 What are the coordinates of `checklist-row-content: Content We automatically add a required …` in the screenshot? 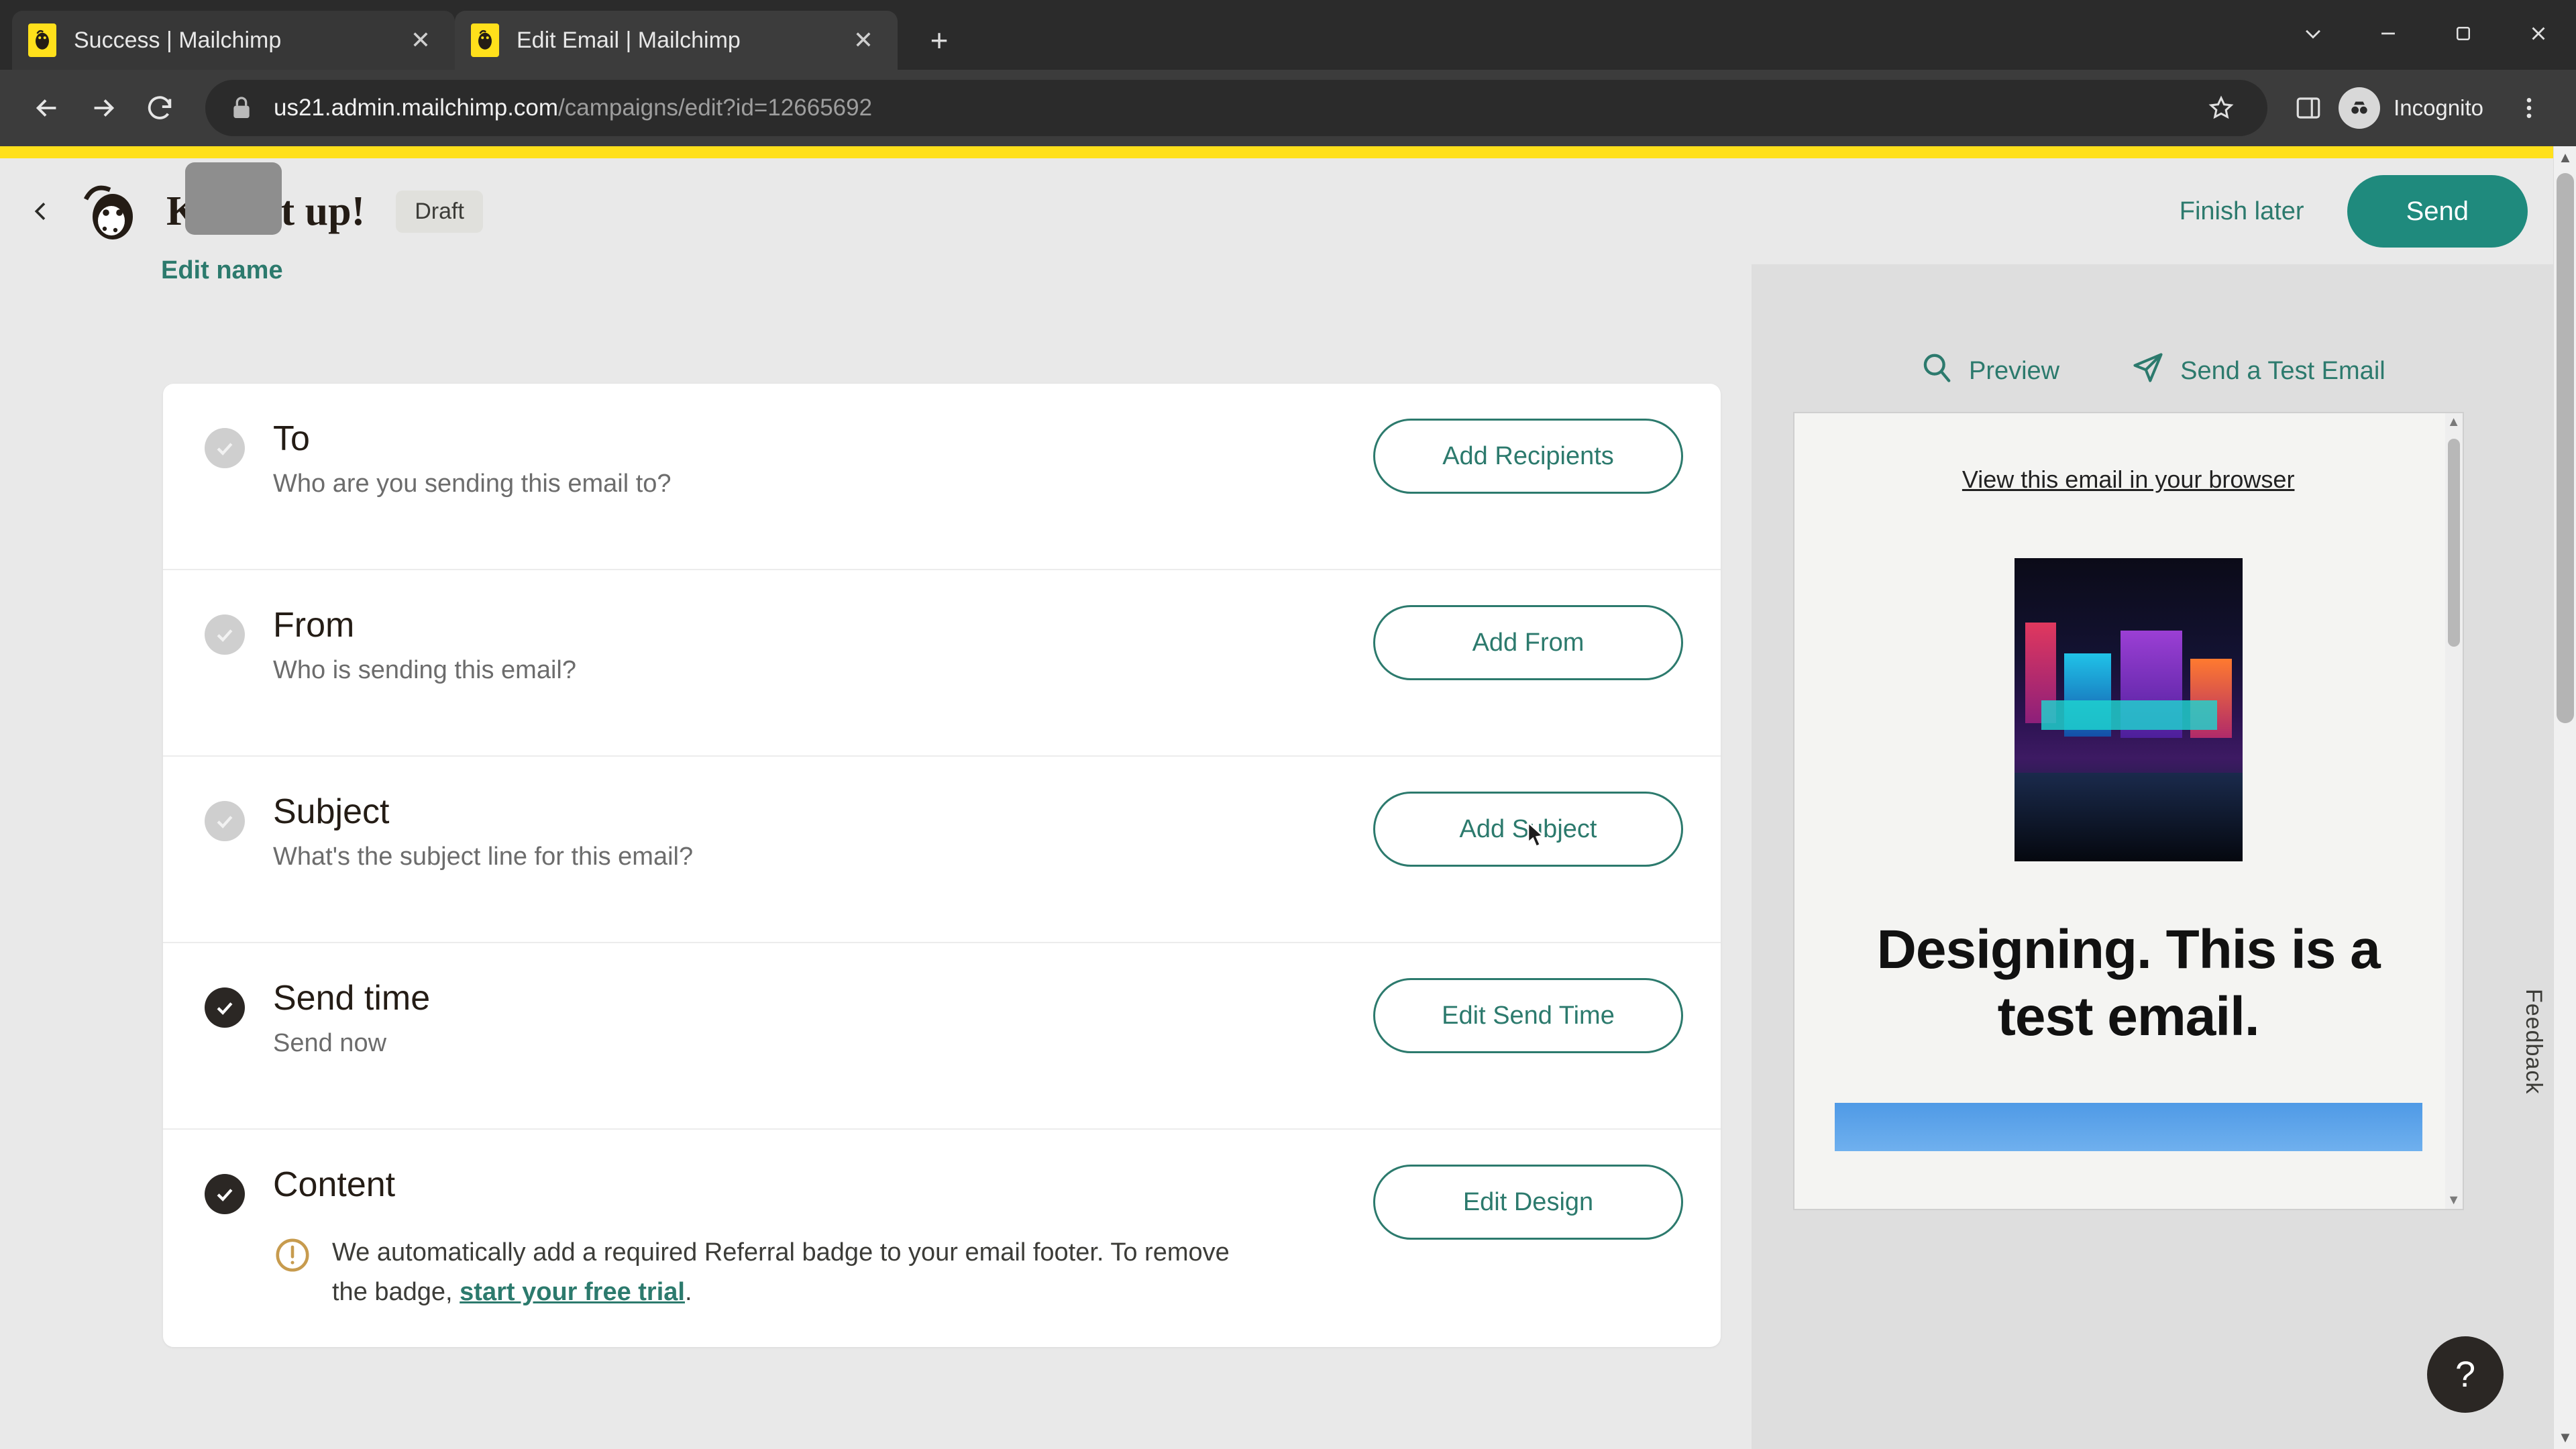 It's located at (942, 1238).